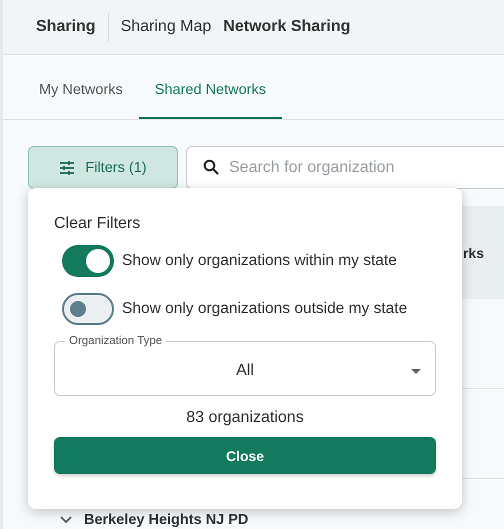  What do you see at coordinates (103, 167) in the screenshot?
I see `filters-button: Filters (1)` at bounding box center [103, 167].